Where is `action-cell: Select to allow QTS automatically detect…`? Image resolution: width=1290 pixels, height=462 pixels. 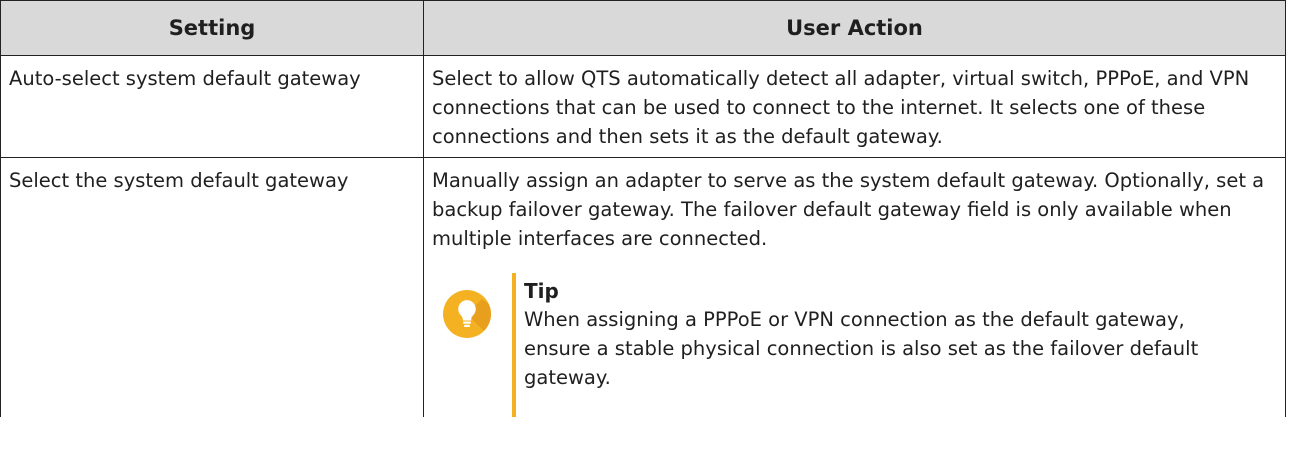
action-cell: Select to allow QTS automatically detect… is located at coordinates (854, 106).